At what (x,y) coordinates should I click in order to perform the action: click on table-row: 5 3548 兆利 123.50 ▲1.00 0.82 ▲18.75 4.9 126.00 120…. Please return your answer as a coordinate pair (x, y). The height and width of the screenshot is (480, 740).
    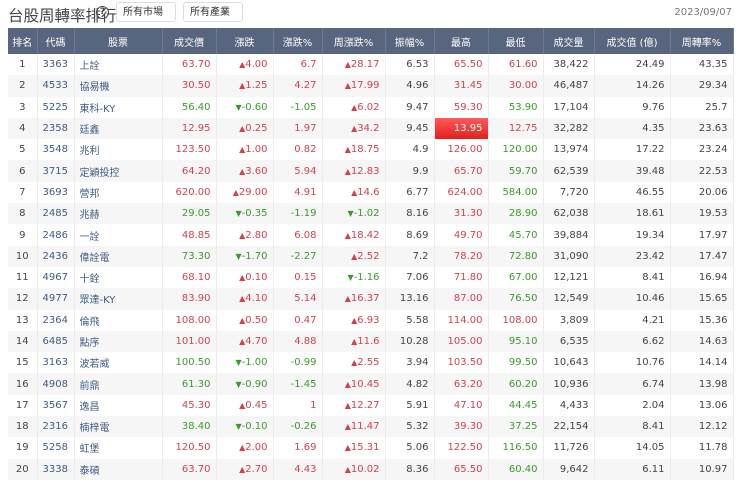
    Looking at the image, I should click on (371, 150).